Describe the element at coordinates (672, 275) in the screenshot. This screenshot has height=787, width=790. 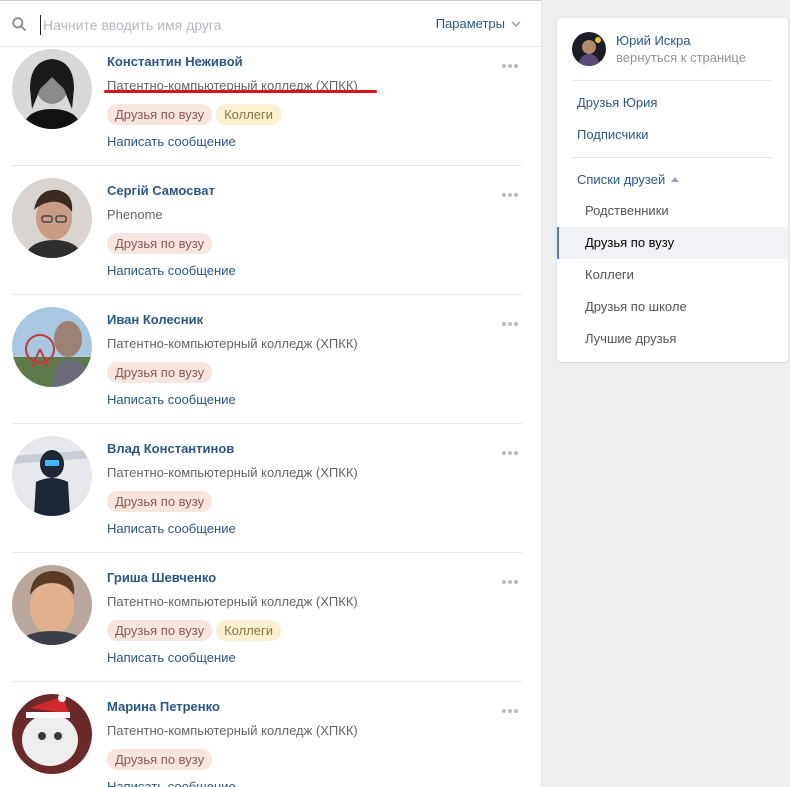
I see `list-item-colleagues: Коллеги` at that location.